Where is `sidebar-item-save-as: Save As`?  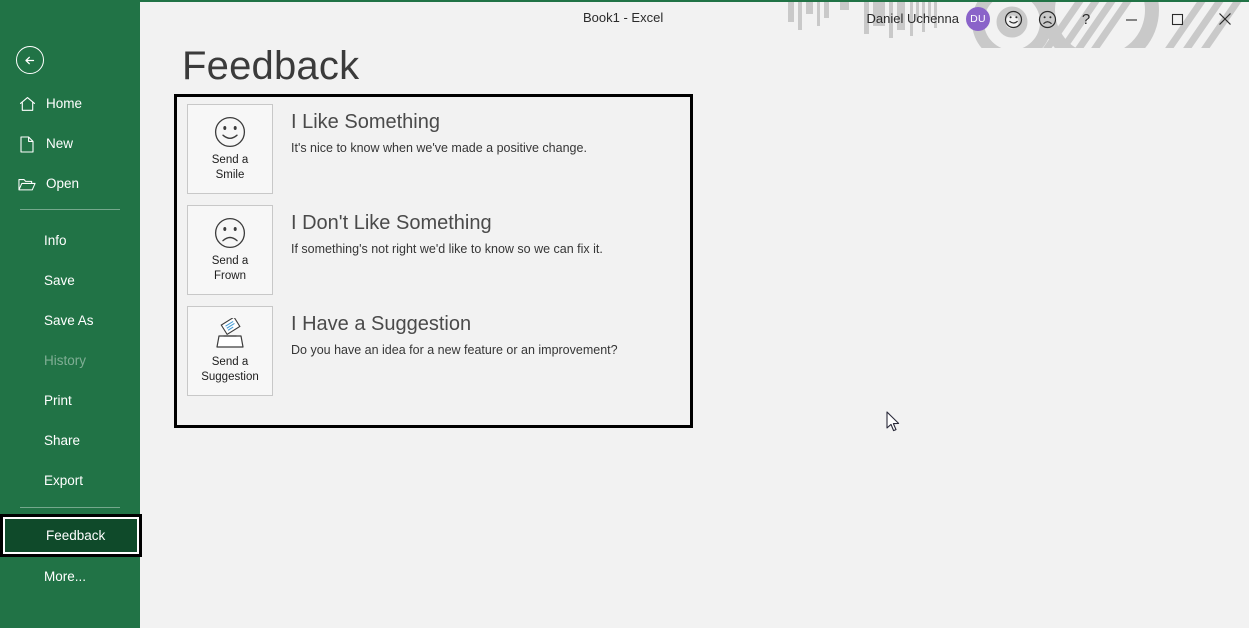 sidebar-item-save-as: Save As is located at coordinates (70, 320).